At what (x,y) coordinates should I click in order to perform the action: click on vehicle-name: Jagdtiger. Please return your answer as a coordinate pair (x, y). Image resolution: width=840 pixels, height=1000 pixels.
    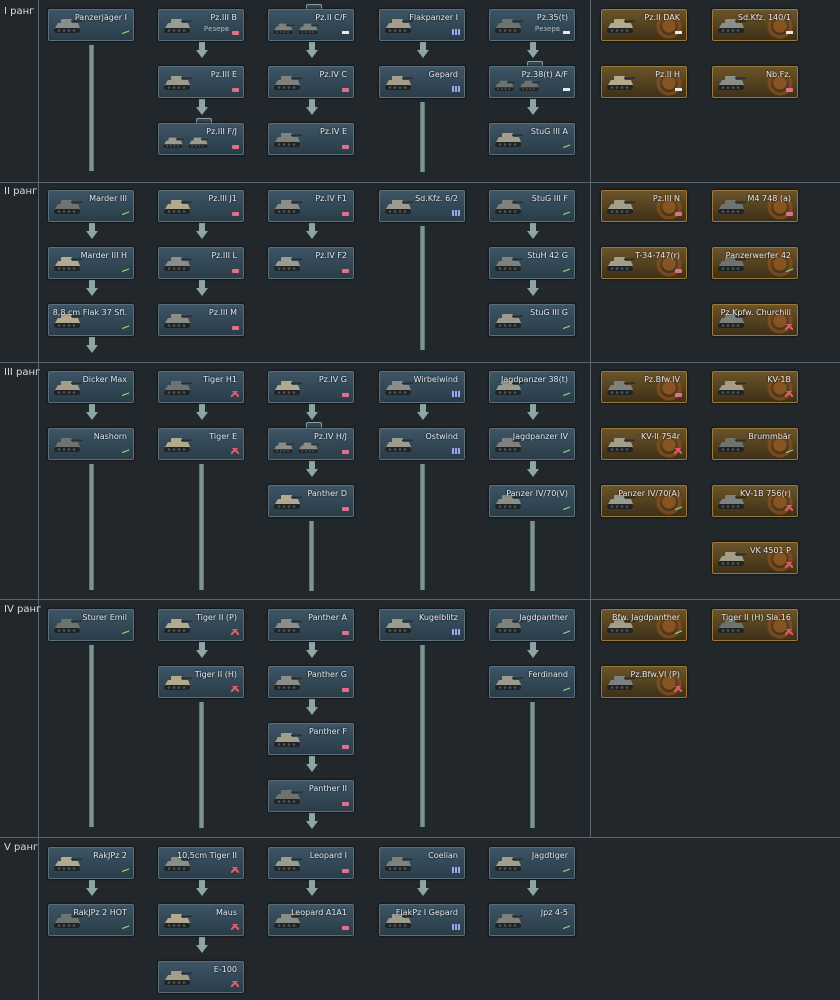
    Looking at the image, I should click on (549, 855).